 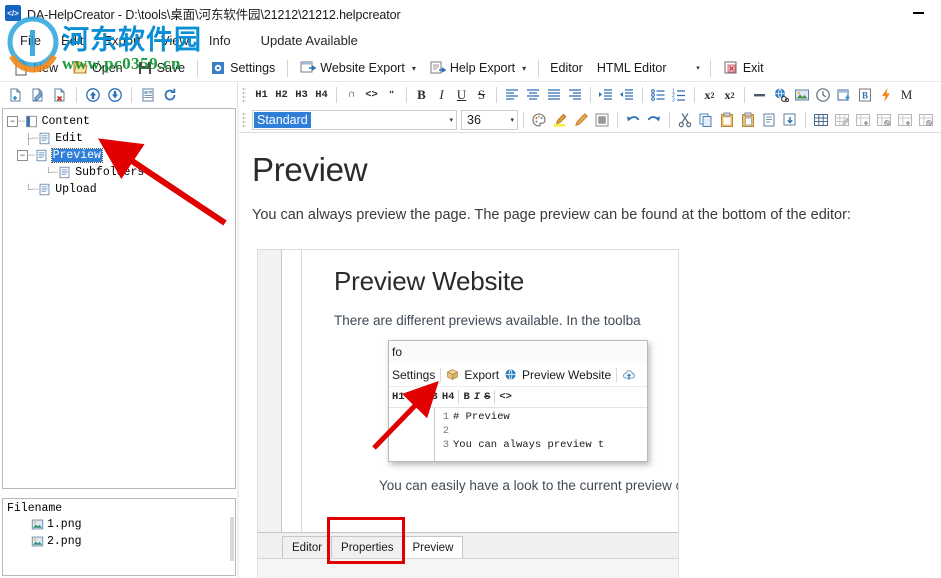 I want to click on panel-splitter, so click(x=238, y=343).